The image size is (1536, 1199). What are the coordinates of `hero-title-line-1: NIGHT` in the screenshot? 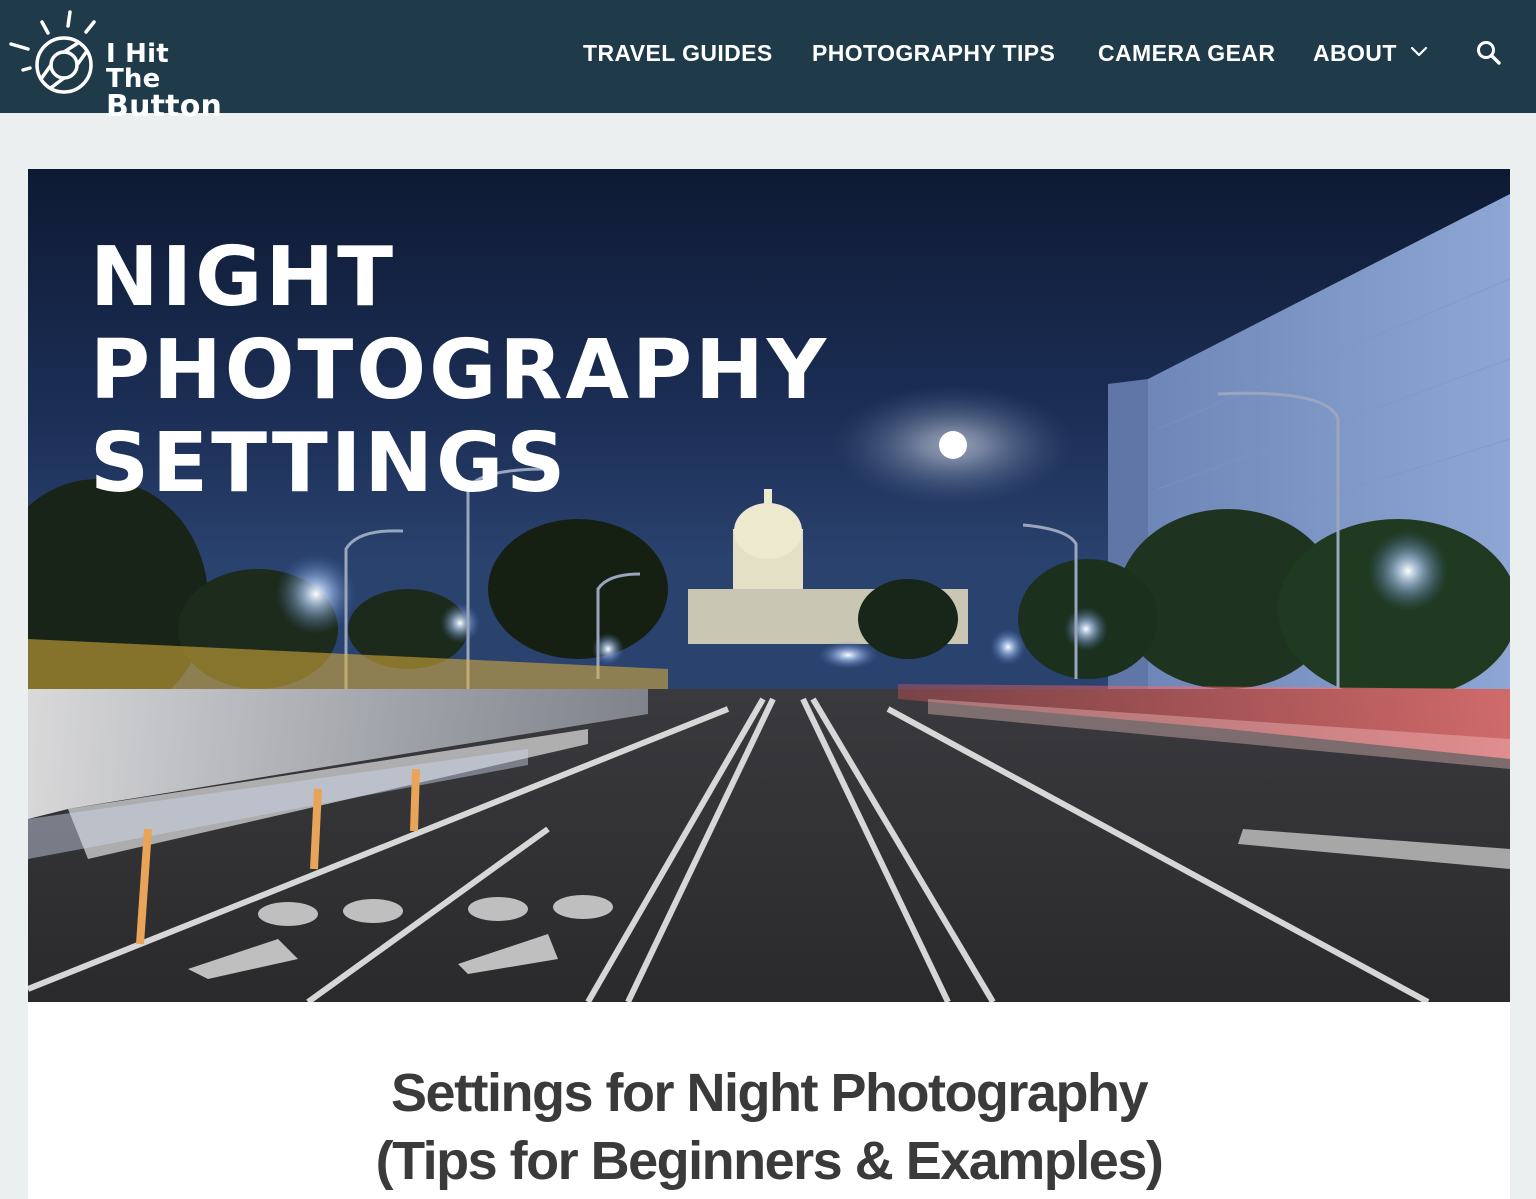 It's located at (243, 277).